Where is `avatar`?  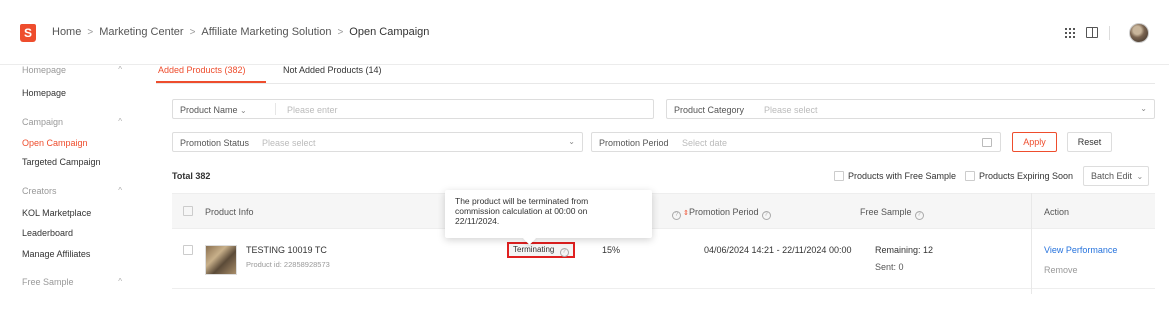 avatar is located at coordinates (1139, 33).